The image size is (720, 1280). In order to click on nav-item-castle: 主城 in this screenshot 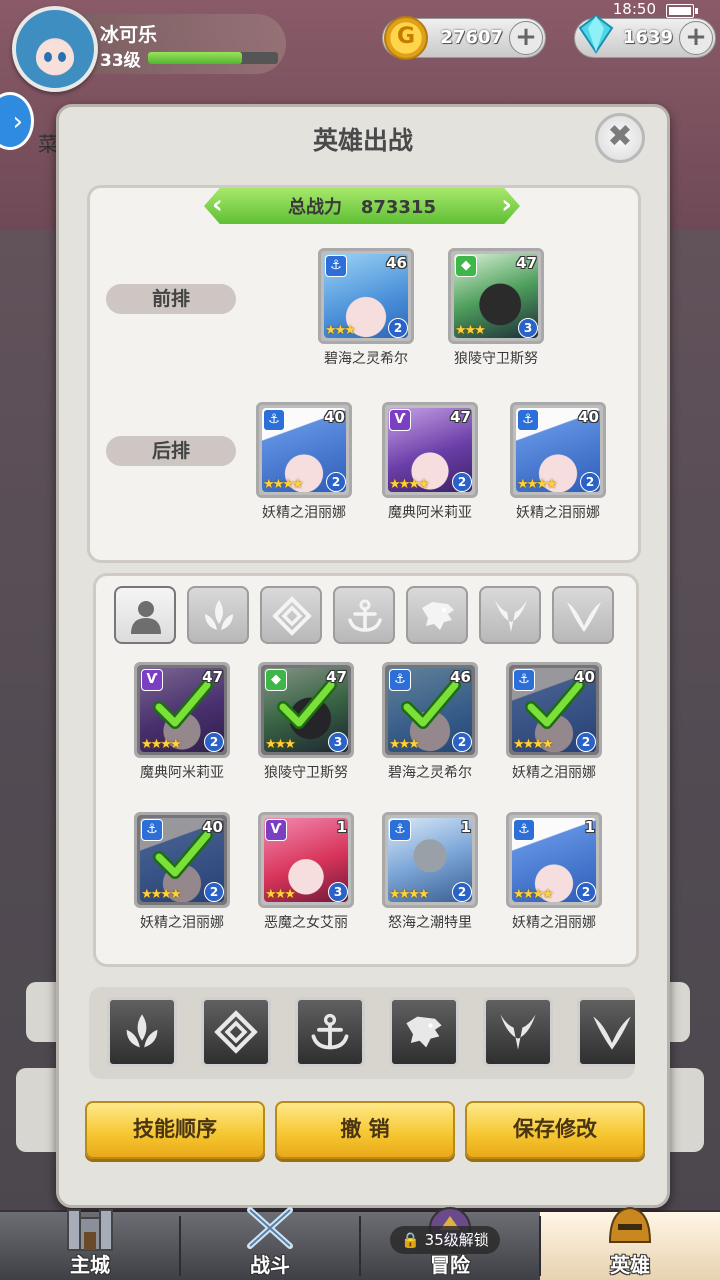, I will do `click(90, 1244)`.